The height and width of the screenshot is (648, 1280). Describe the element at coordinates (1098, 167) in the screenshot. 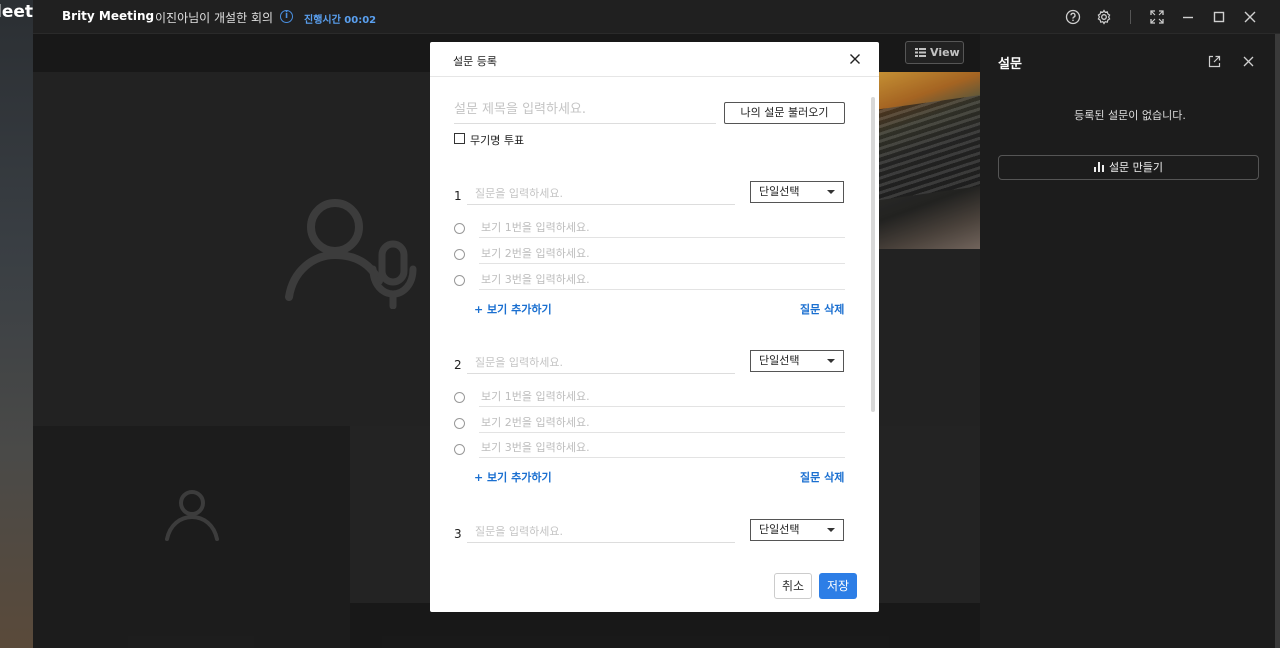

I see `bar-chart-icon` at that location.